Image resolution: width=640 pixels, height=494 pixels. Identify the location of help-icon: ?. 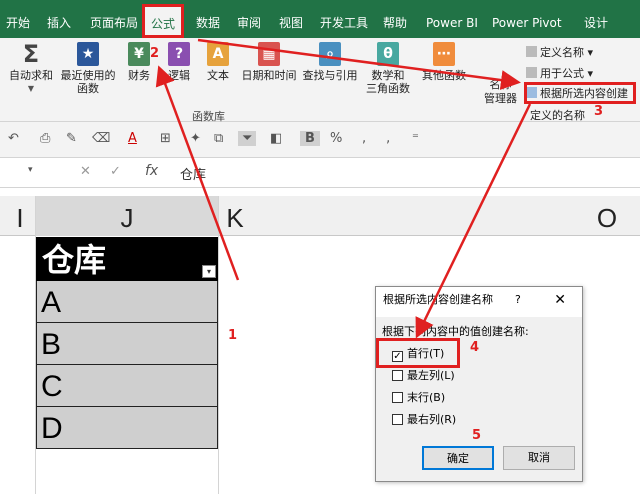
(518, 300).